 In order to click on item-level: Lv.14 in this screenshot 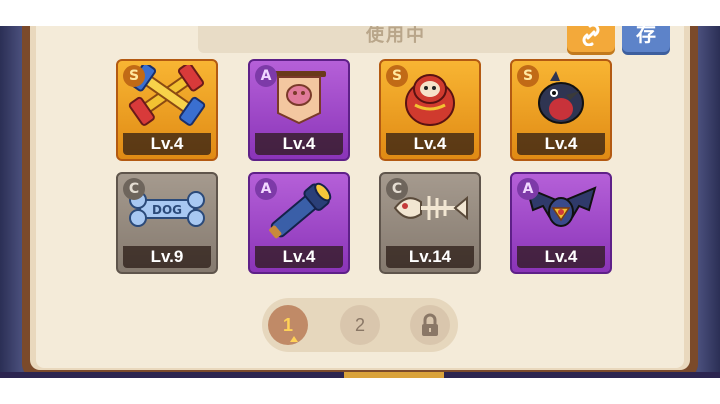, I will do `click(430, 257)`.